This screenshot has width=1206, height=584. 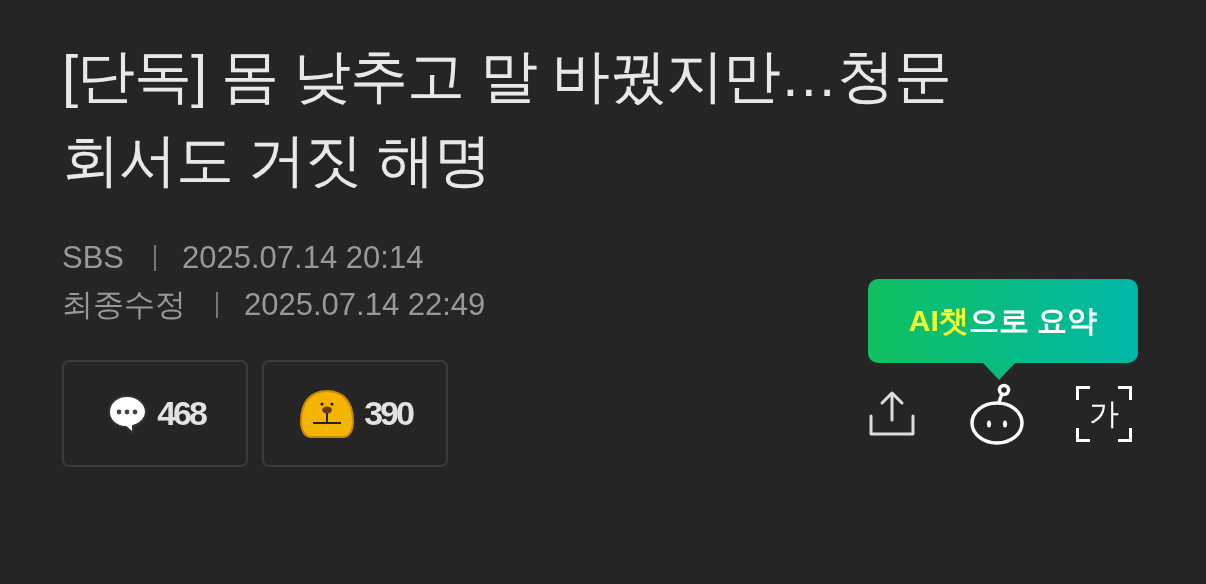 What do you see at coordinates (997, 414) in the screenshot?
I see `ai-chat-button` at bounding box center [997, 414].